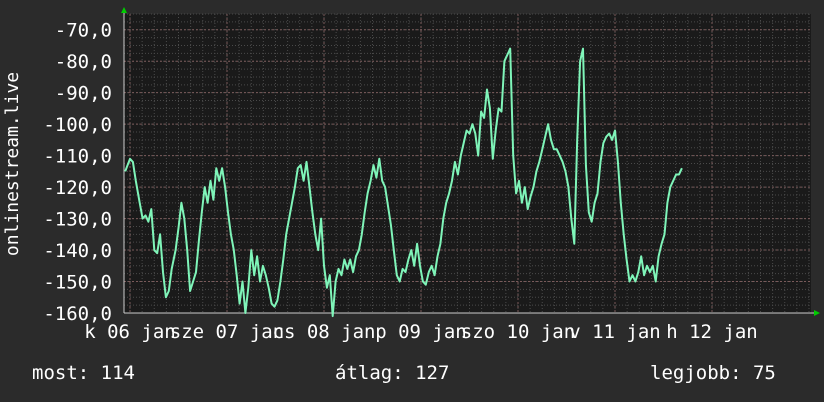 The width and height of the screenshot is (824, 402). I want to click on x-axis-arrow, so click(817, 313).